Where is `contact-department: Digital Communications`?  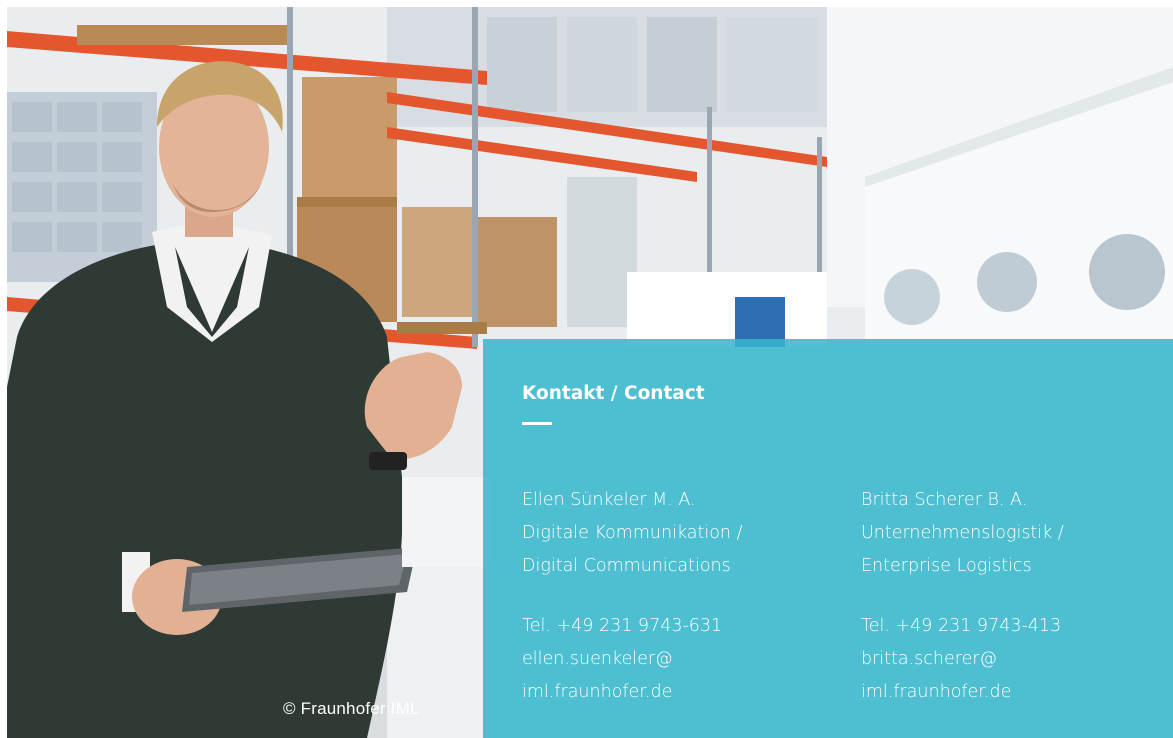
contact-department: Digital Communications is located at coordinates (626, 566).